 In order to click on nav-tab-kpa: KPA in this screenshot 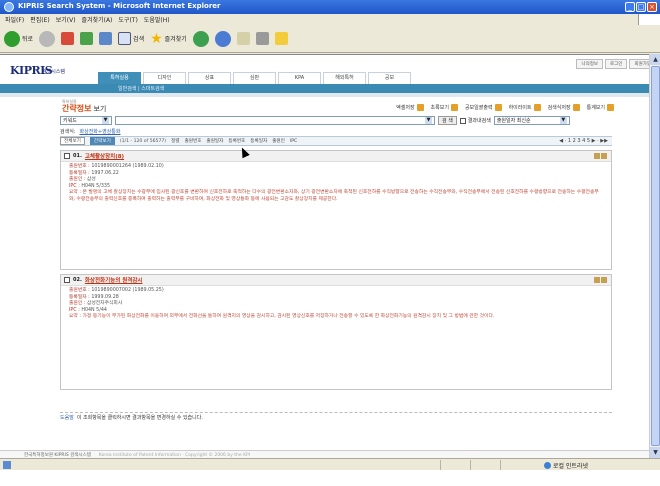, I will do `click(299, 78)`.